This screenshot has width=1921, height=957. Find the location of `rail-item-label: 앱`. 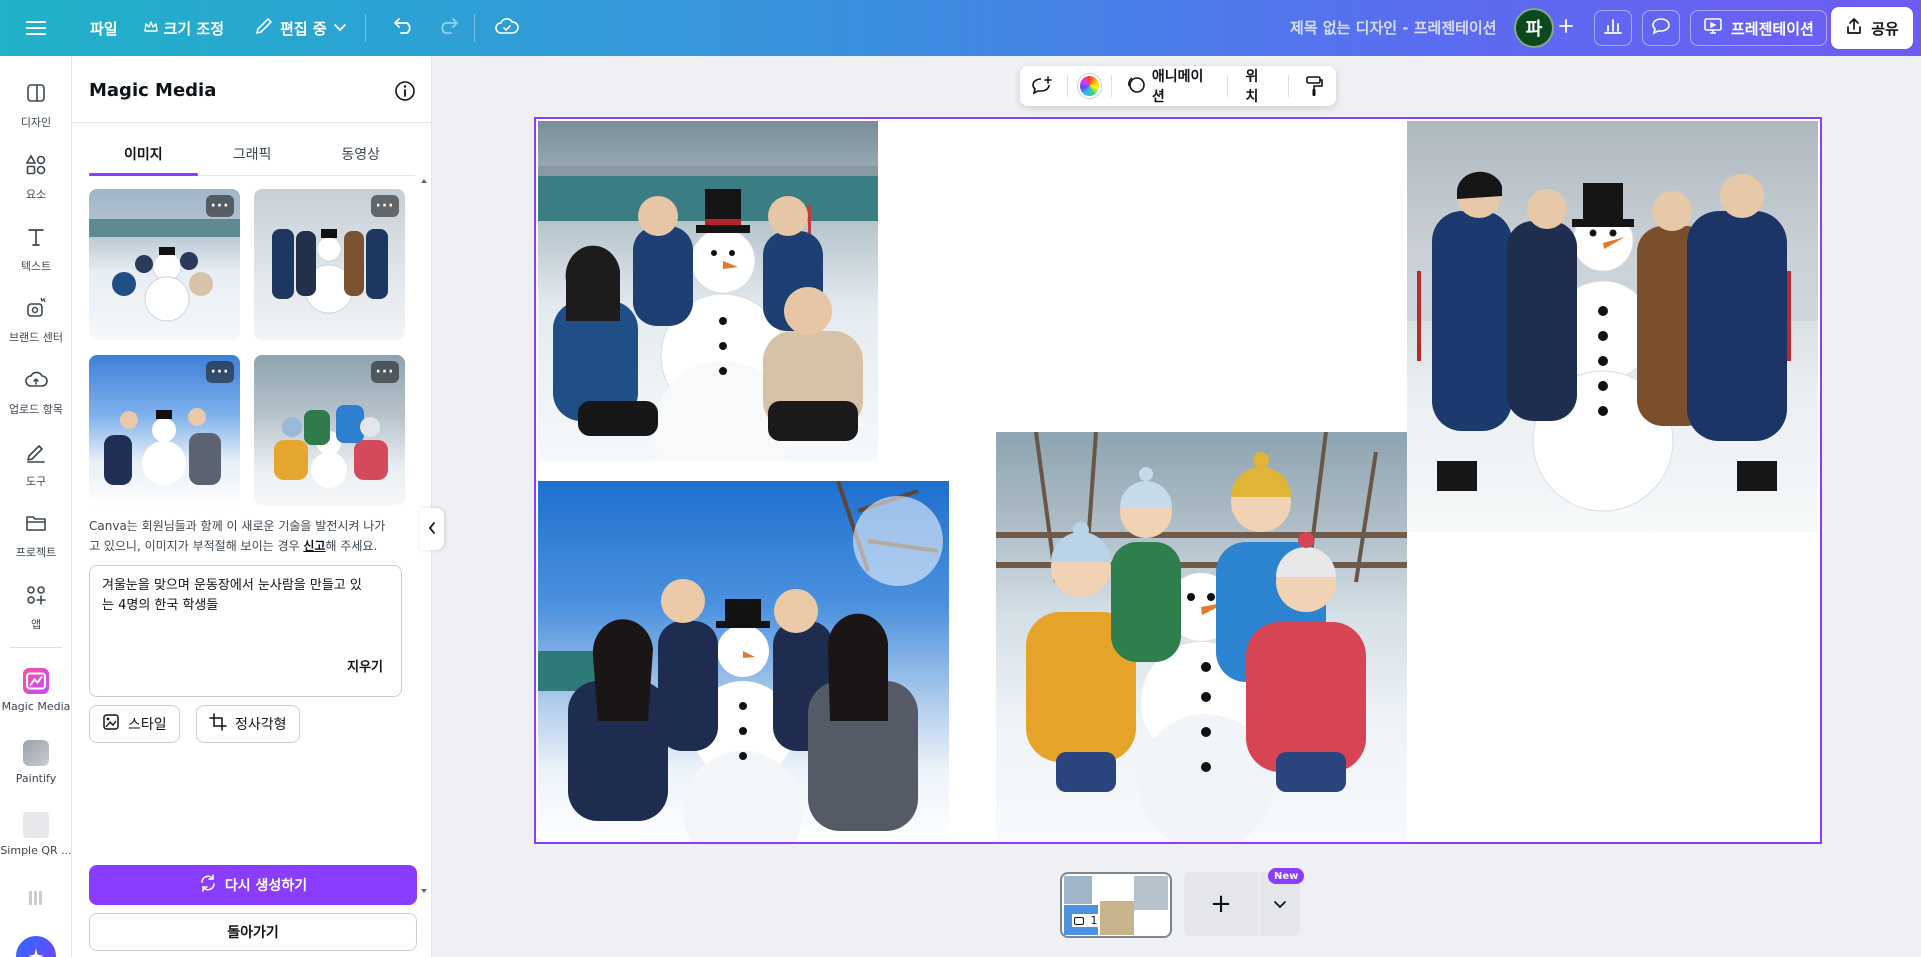

rail-item-label: 앱 is located at coordinates (36, 624).